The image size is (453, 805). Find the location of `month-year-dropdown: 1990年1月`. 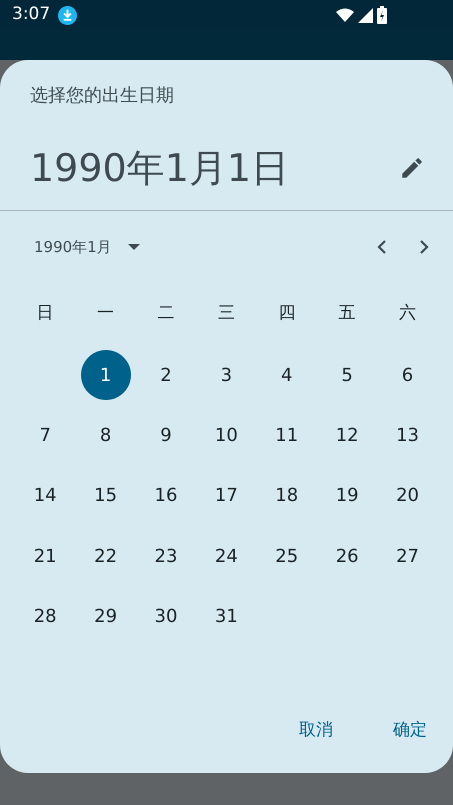

month-year-dropdown: 1990年1月 is located at coordinates (87, 247).